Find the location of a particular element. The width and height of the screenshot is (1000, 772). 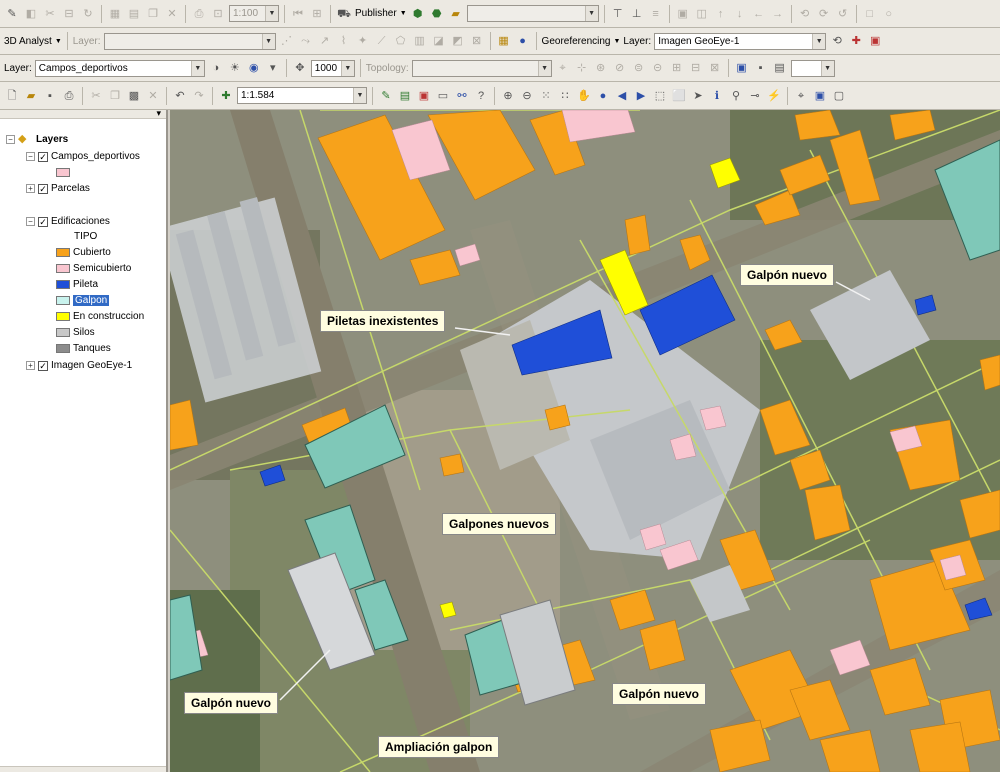

move-down-icon: ↓ is located at coordinates (740, 14).